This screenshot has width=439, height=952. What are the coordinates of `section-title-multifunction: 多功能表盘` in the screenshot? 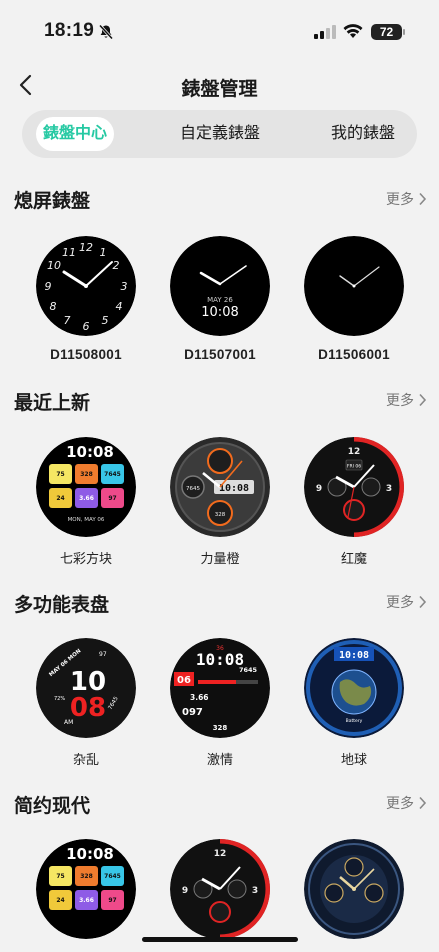 It's located at (62, 605).